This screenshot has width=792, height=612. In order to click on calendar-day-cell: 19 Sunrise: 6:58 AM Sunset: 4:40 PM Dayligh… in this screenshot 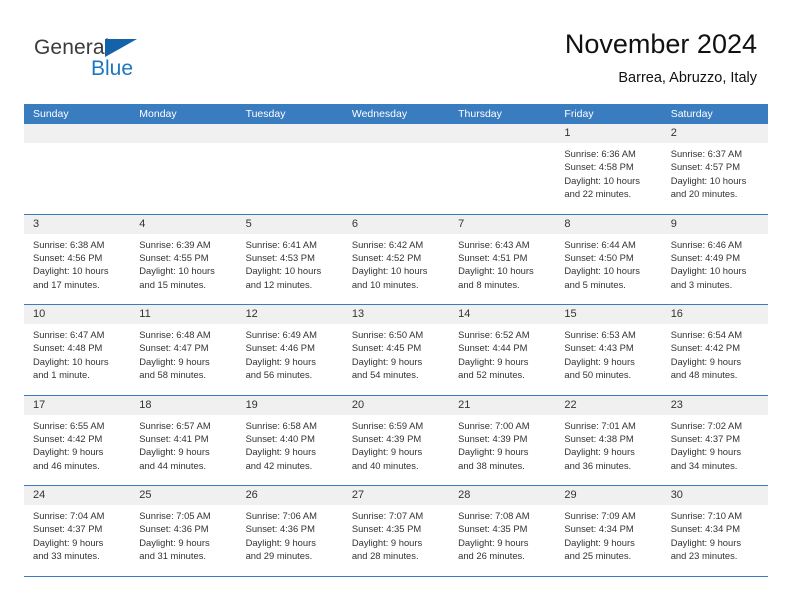, I will do `click(289, 440)`.